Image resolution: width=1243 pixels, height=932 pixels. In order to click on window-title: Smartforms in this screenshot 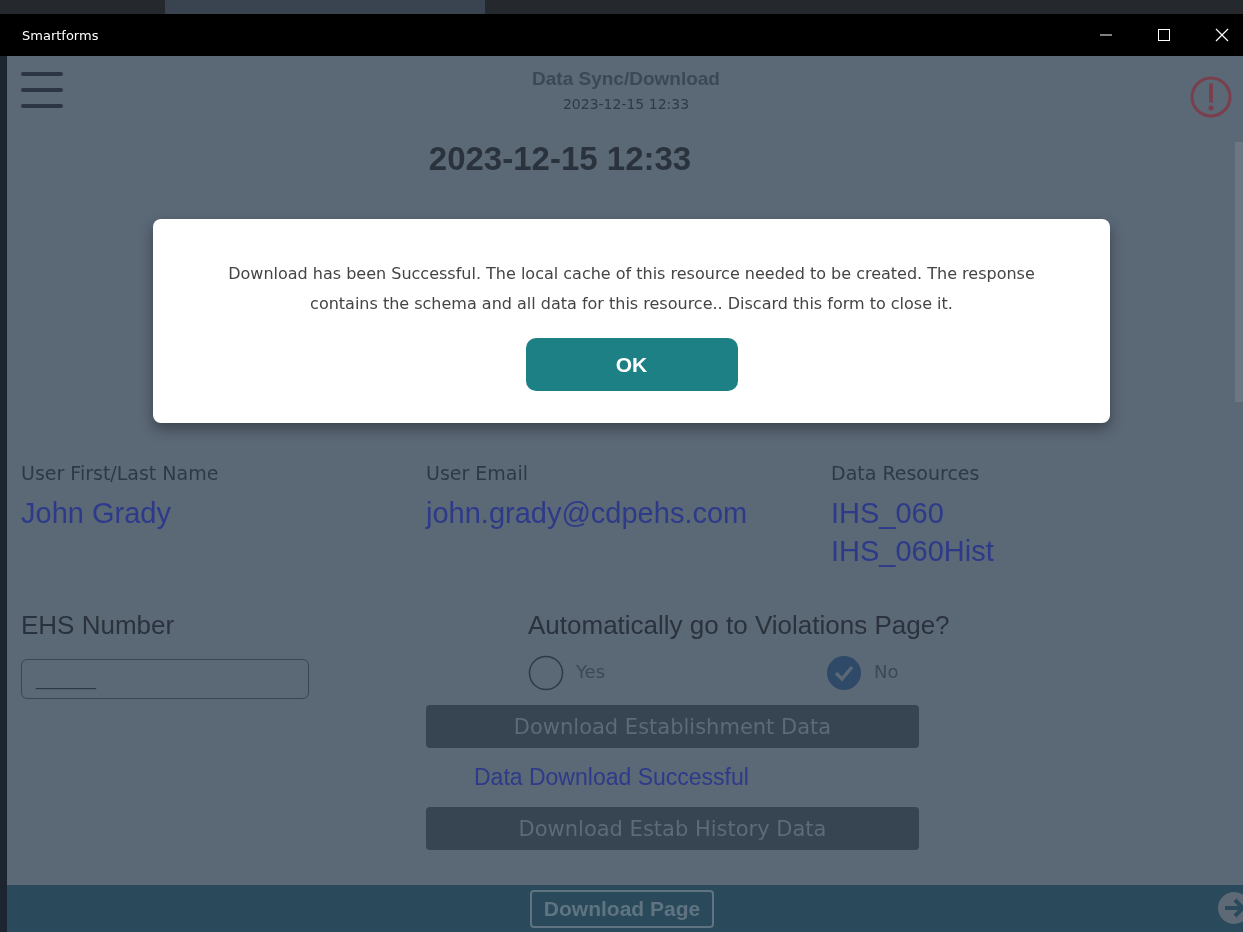, I will do `click(60, 35)`.